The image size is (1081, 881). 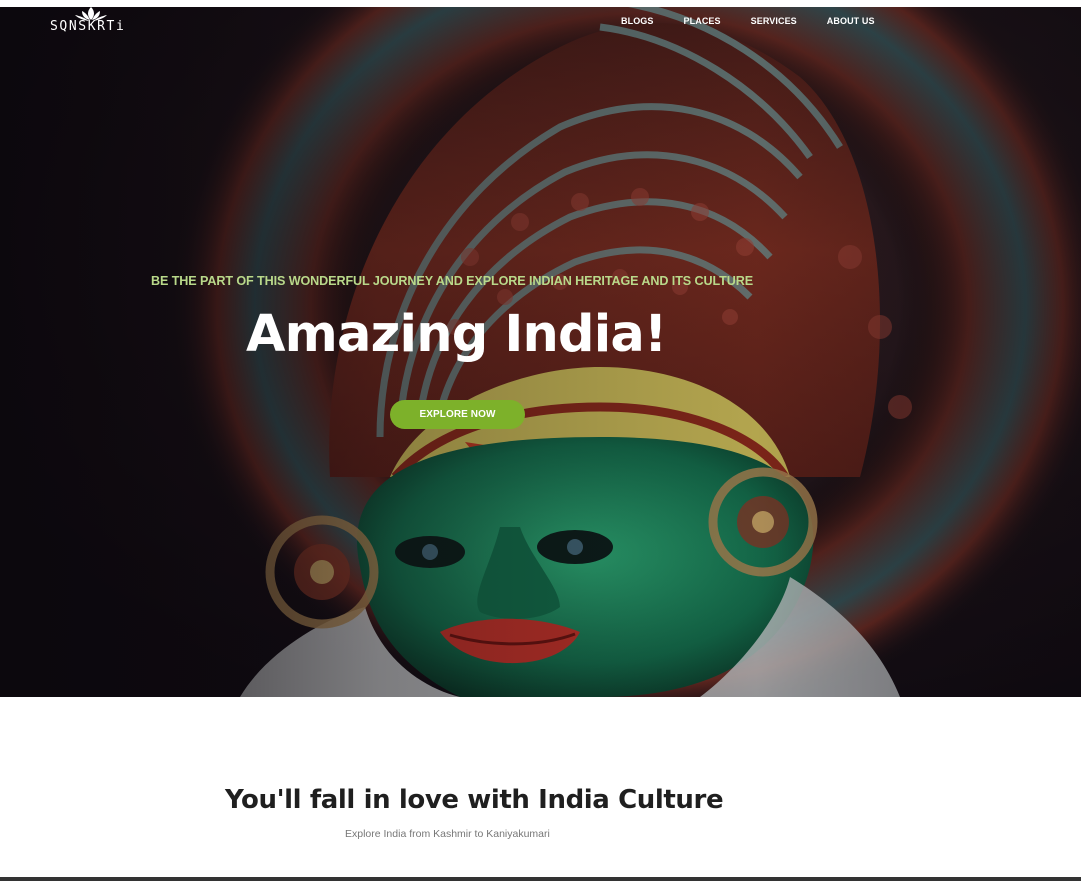 I want to click on brand-logo: SQNSKRTi, so click(x=95, y=23).